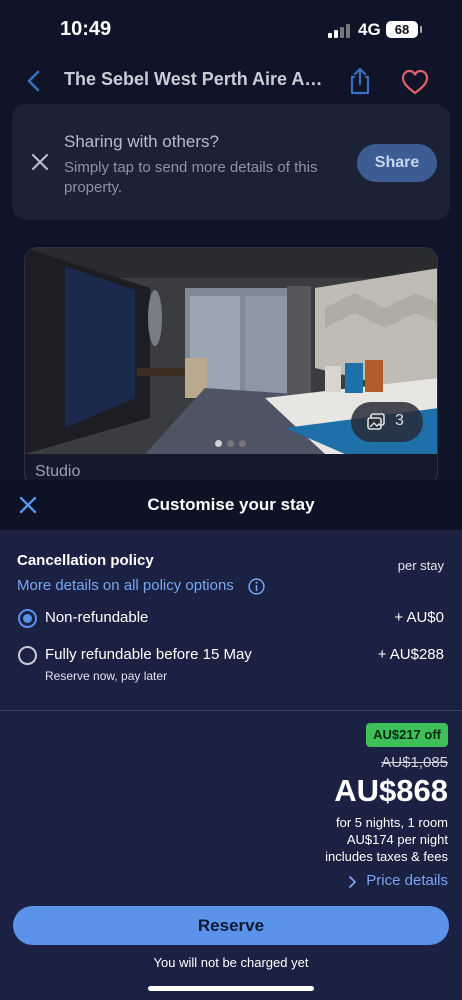  What do you see at coordinates (97, 617) in the screenshot?
I see `option-label: Non-refundable` at bounding box center [97, 617].